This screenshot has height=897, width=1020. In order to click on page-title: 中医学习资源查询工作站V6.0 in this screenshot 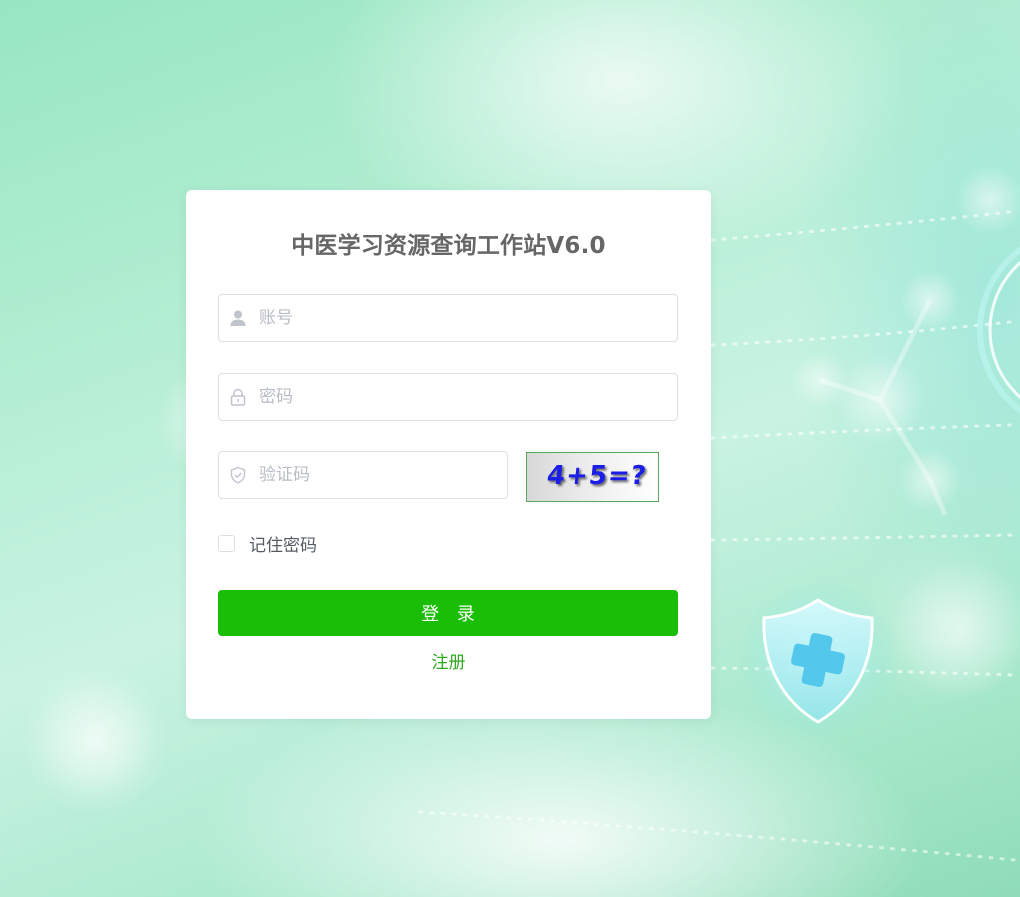, I will do `click(448, 246)`.